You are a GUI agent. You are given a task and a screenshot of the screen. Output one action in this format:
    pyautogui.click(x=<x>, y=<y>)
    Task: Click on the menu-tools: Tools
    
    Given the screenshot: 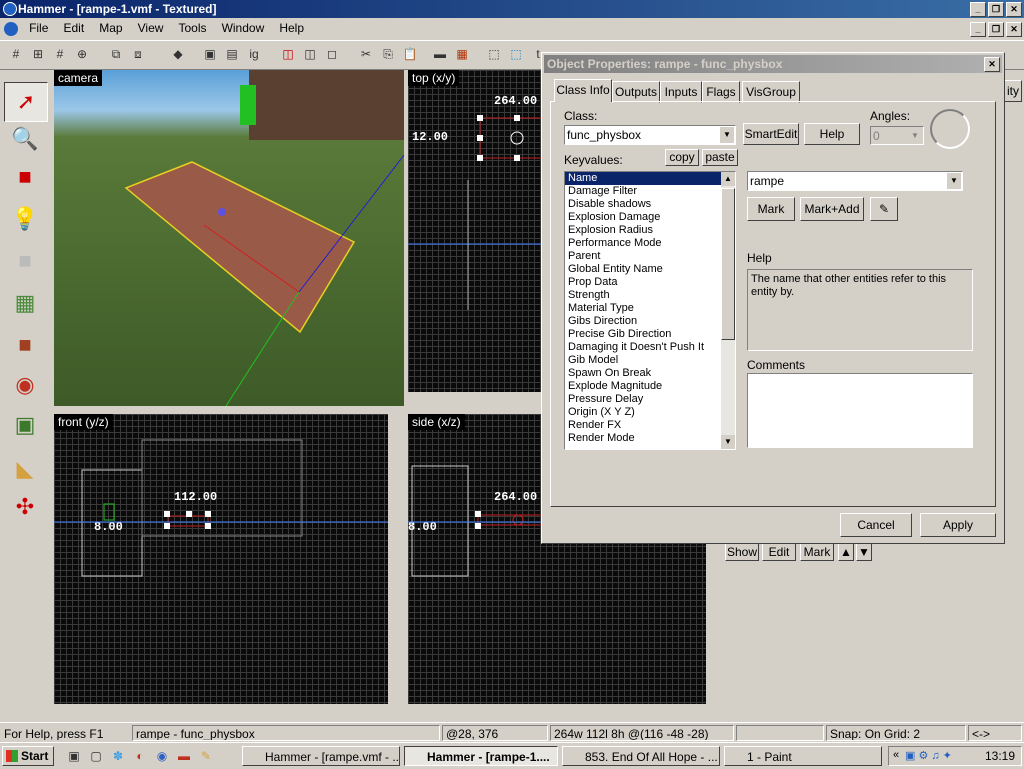 What is the action you would take?
    pyautogui.click(x=192, y=28)
    